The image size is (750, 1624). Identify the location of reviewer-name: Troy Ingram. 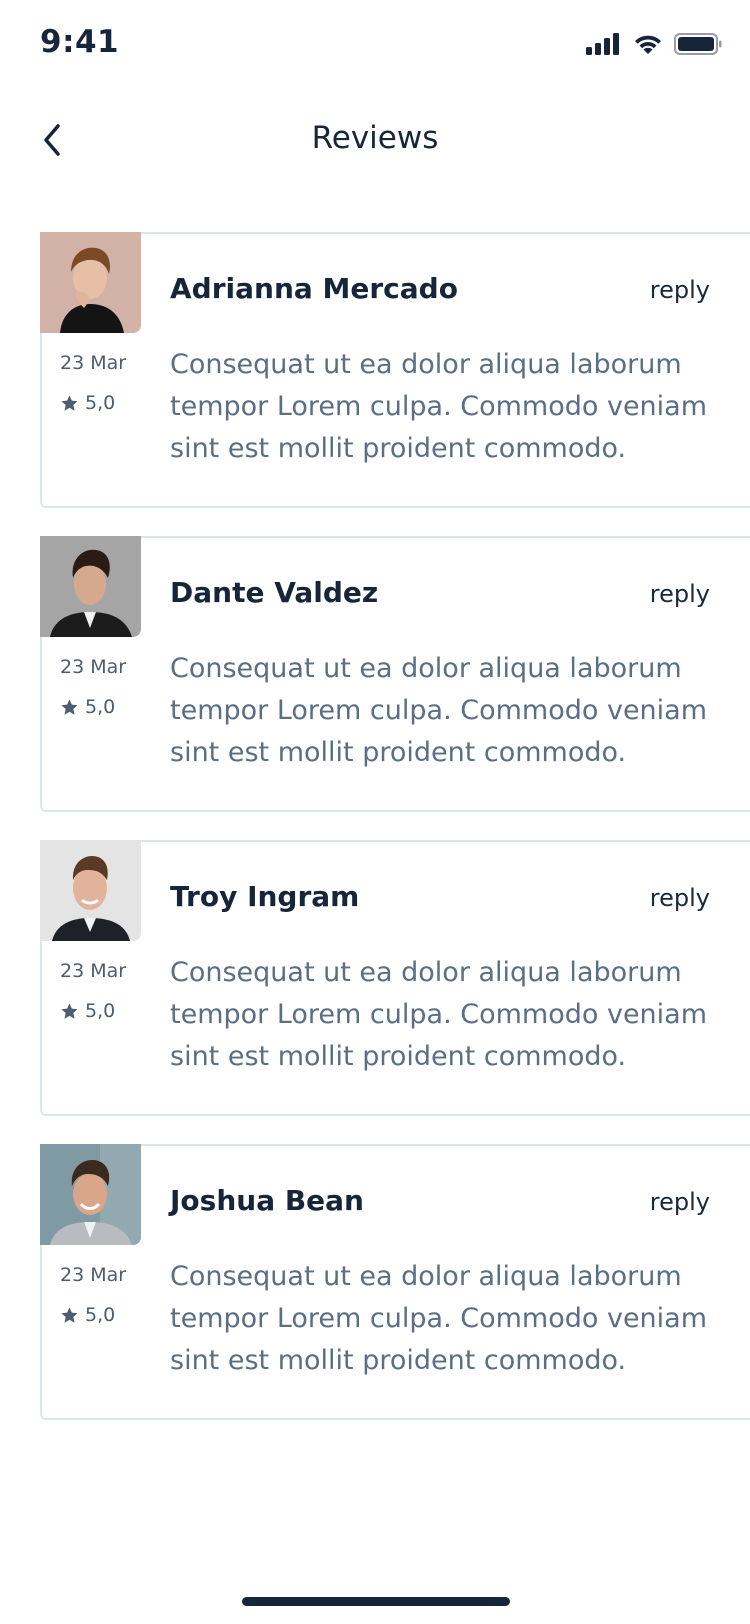
(265, 896).